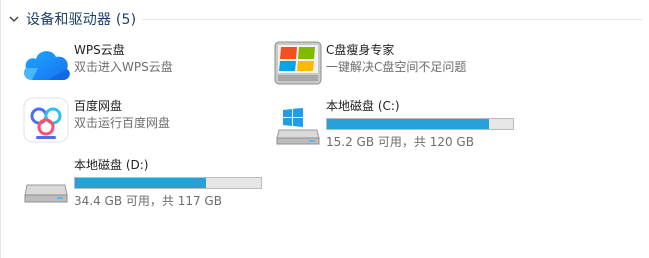 Image resolution: width=649 pixels, height=258 pixels. What do you see at coordinates (392, 19) in the screenshot?
I see `group-separator-line` at bounding box center [392, 19].